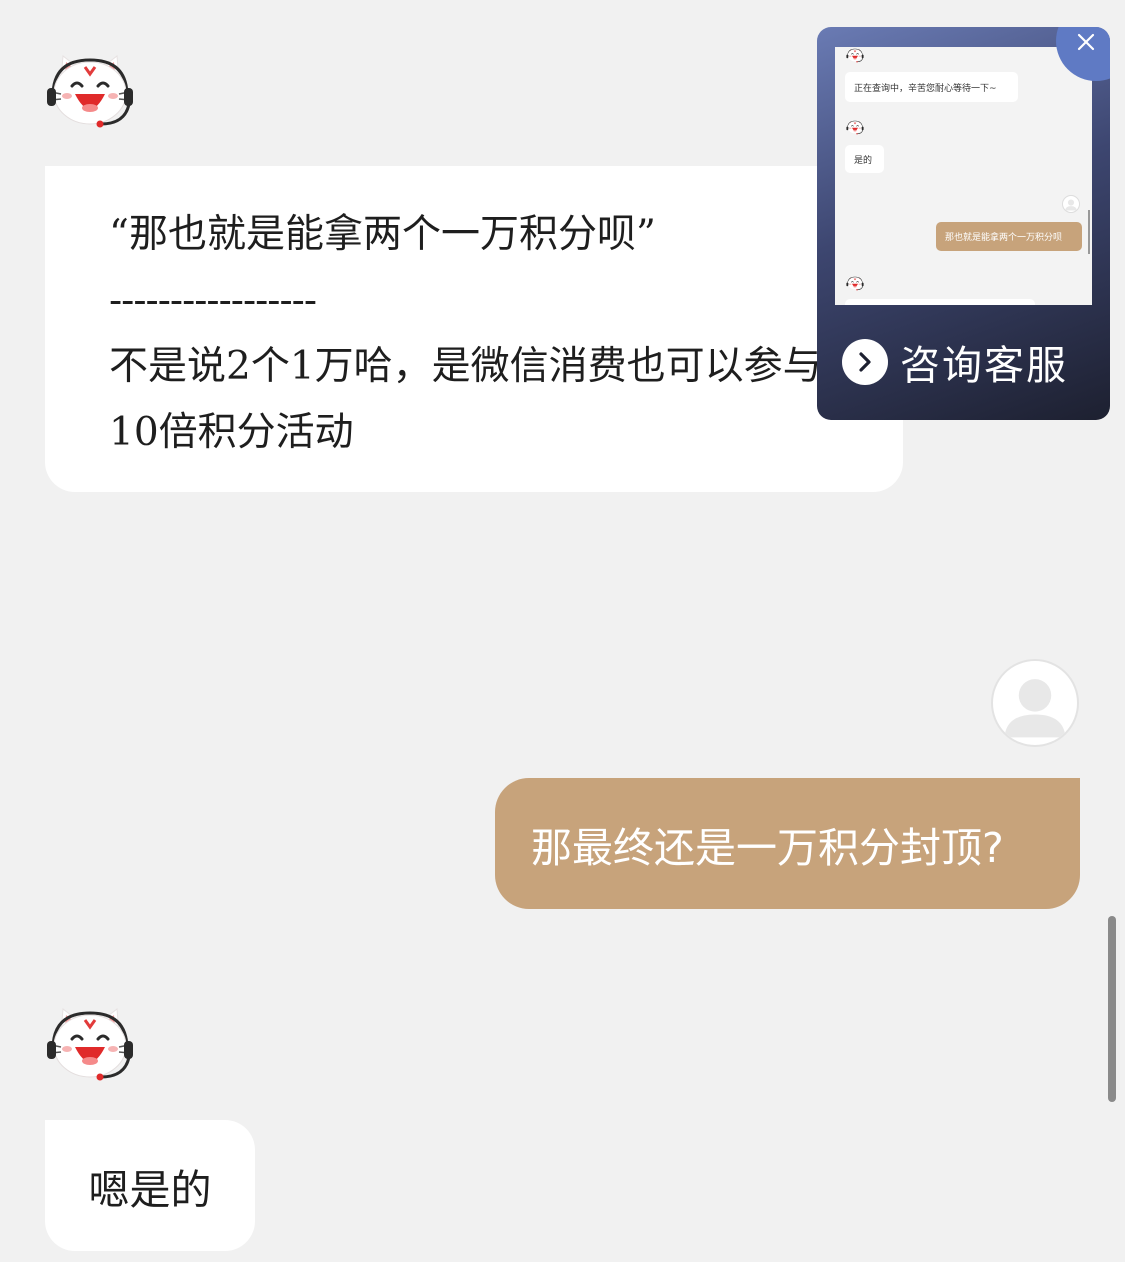  What do you see at coordinates (865, 362) in the screenshot?
I see `chevron-right-icon` at bounding box center [865, 362].